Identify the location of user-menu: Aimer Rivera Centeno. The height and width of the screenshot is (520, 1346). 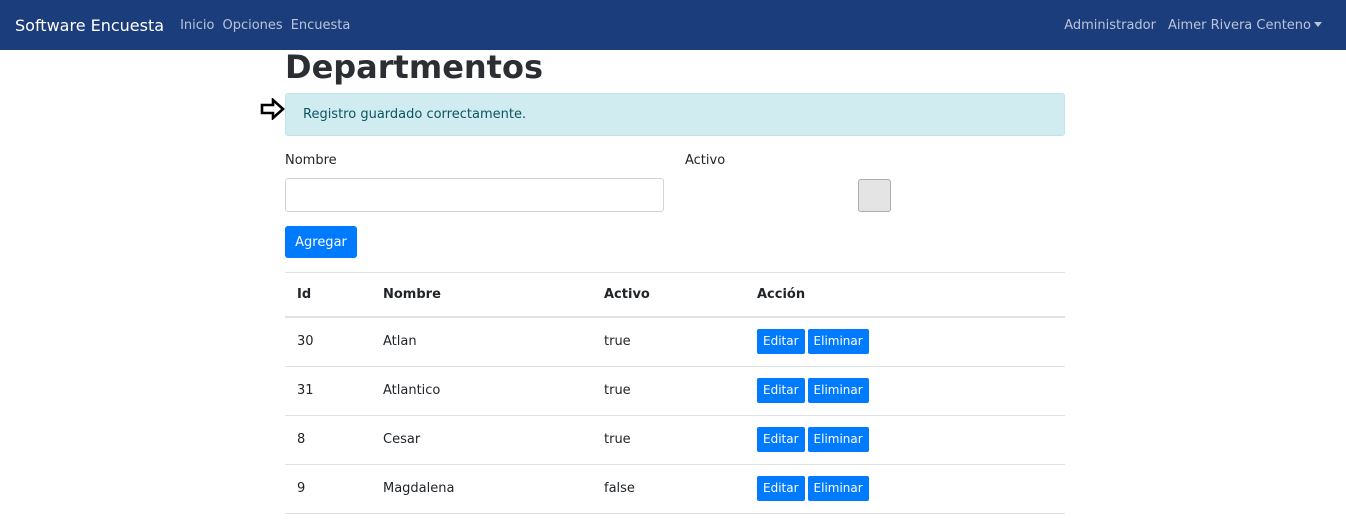
(1245, 25).